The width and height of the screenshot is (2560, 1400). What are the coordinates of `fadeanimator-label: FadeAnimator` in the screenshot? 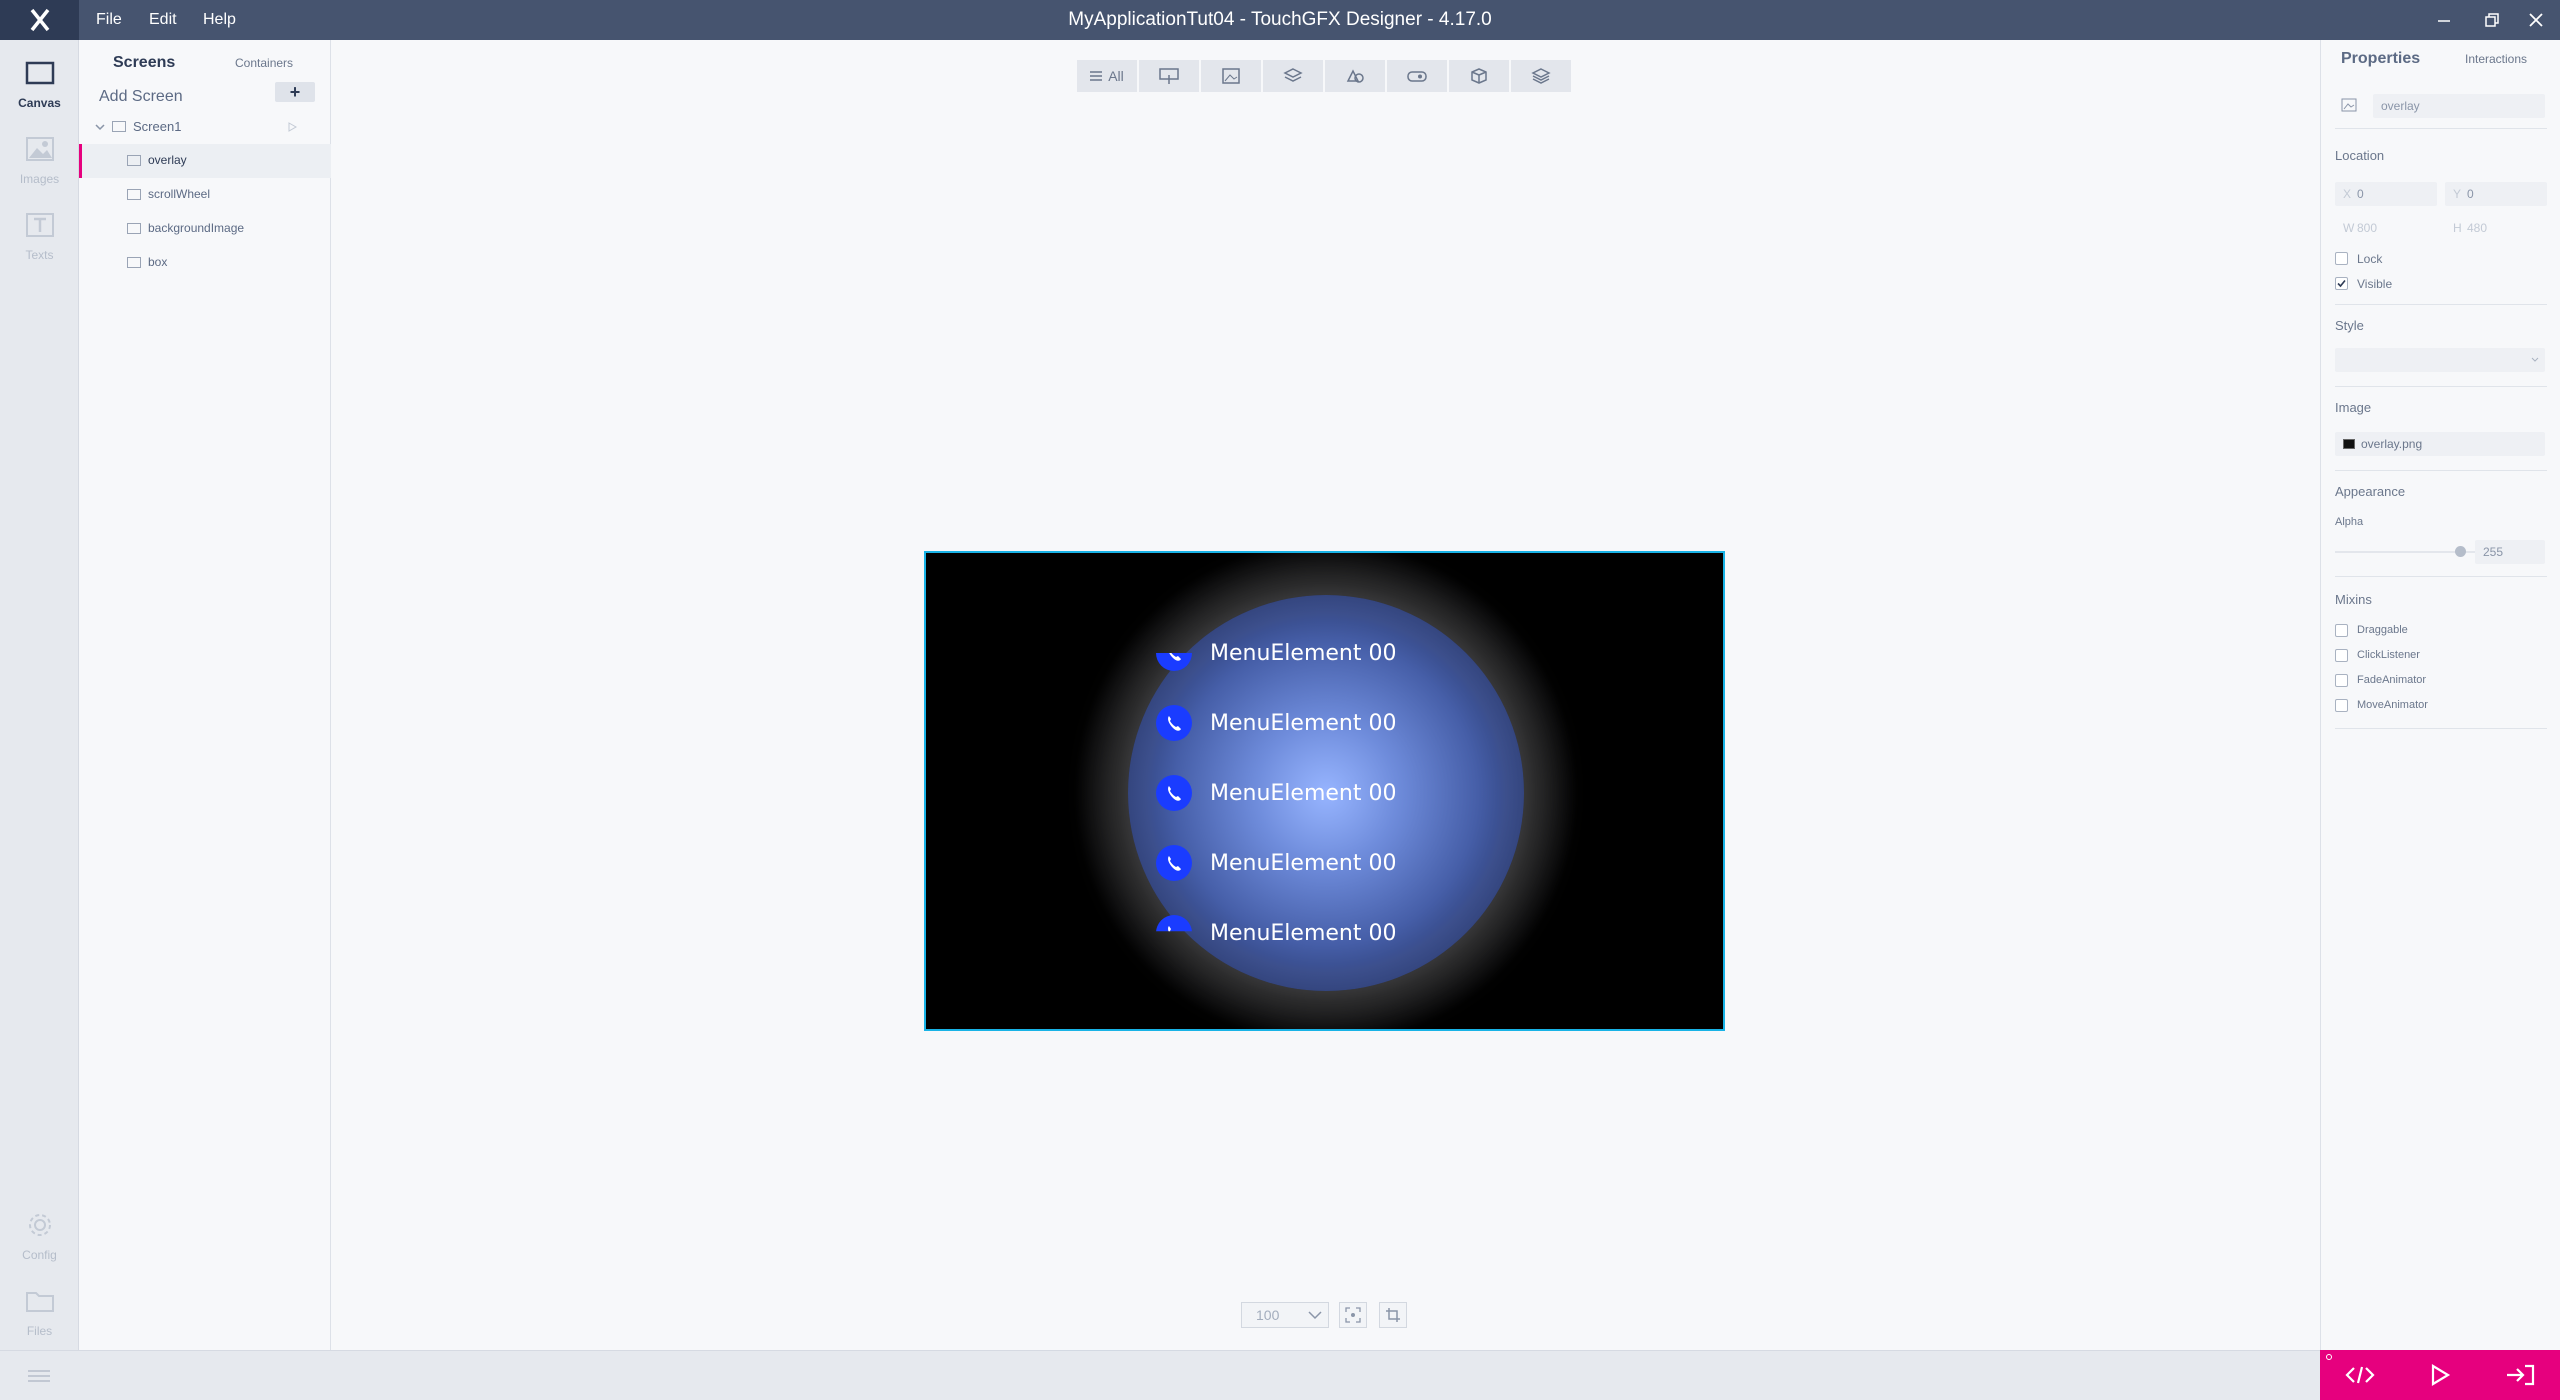 It's located at (2392, 680).